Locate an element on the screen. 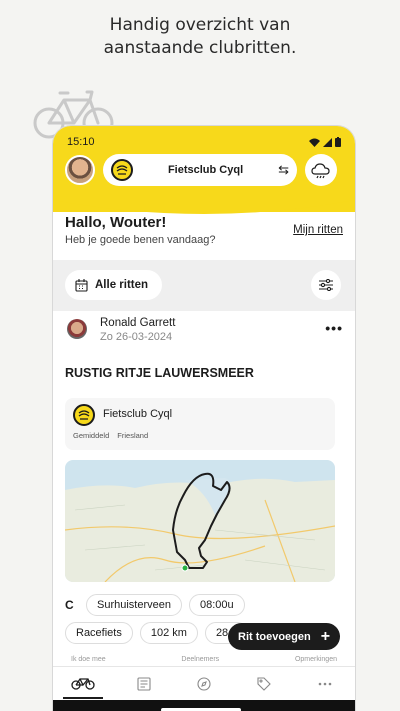 The image size is (400, 711). weather-button is located at coordinates (321, 170).